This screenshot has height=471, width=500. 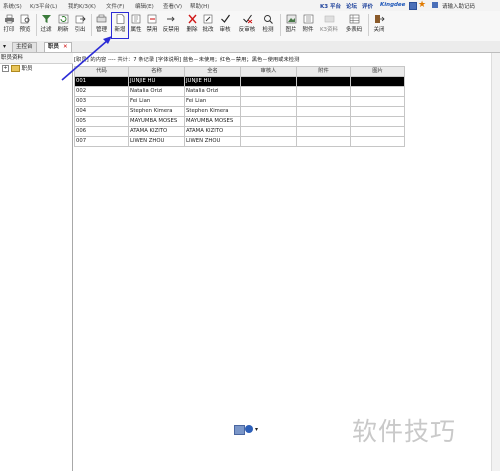 What do you see at coordinates (212, 141) in the screenshot?
I see `cell-fullname: LIWEN ZHOU` at bounding box center [212, 141].